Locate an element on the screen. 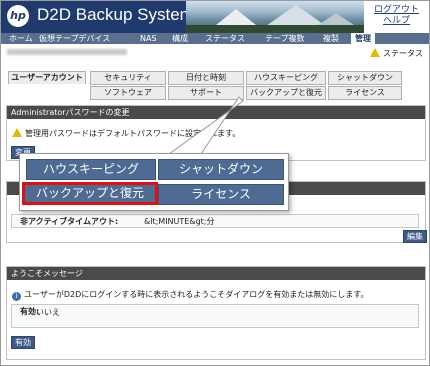 Image resolution: width=430 pixels, height=366 pixels. zoom-tab-housekeeping: ハウスキーピング is located at coordinates (91, 169).